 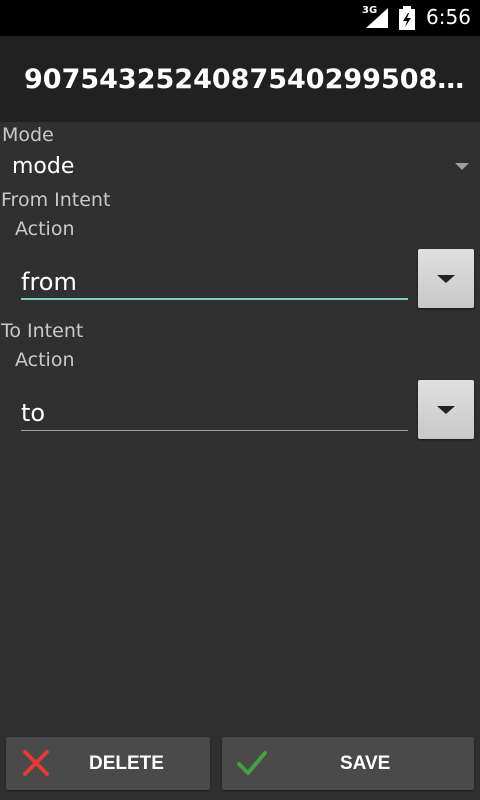 What do you see at coordinates (45, 229) in the screenshot?
I see `from-action-label: Action` at bounding box center [45, 229].